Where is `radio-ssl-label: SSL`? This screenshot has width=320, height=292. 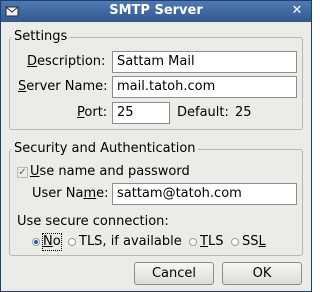
radio-ssl-label: SSL is located at coordinates (254, 242).